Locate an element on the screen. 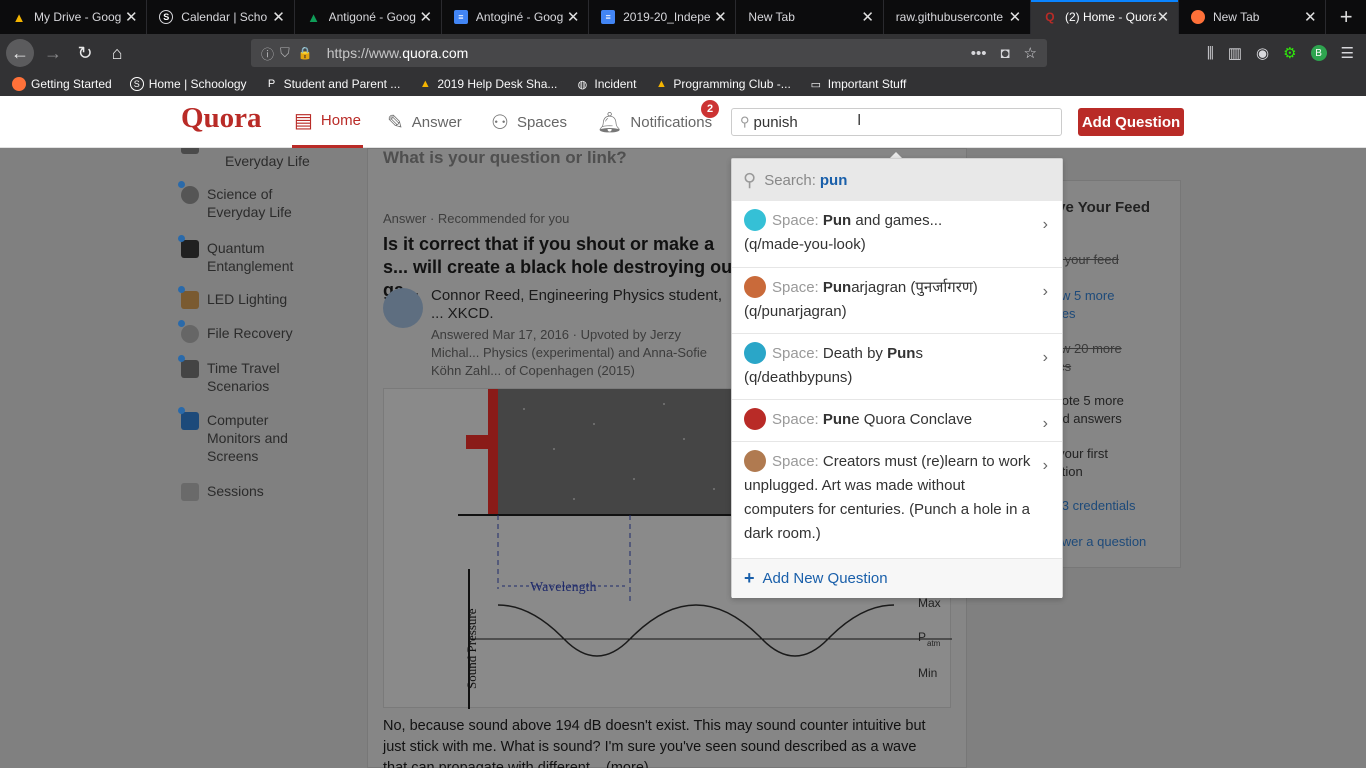  add-question-button: Add Question is located at coordinates (1131, 122).